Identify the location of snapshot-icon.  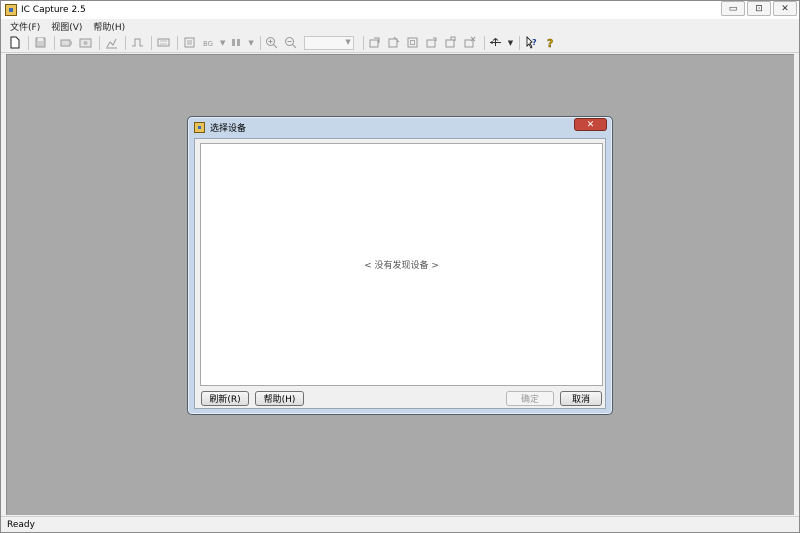
(85, 43).